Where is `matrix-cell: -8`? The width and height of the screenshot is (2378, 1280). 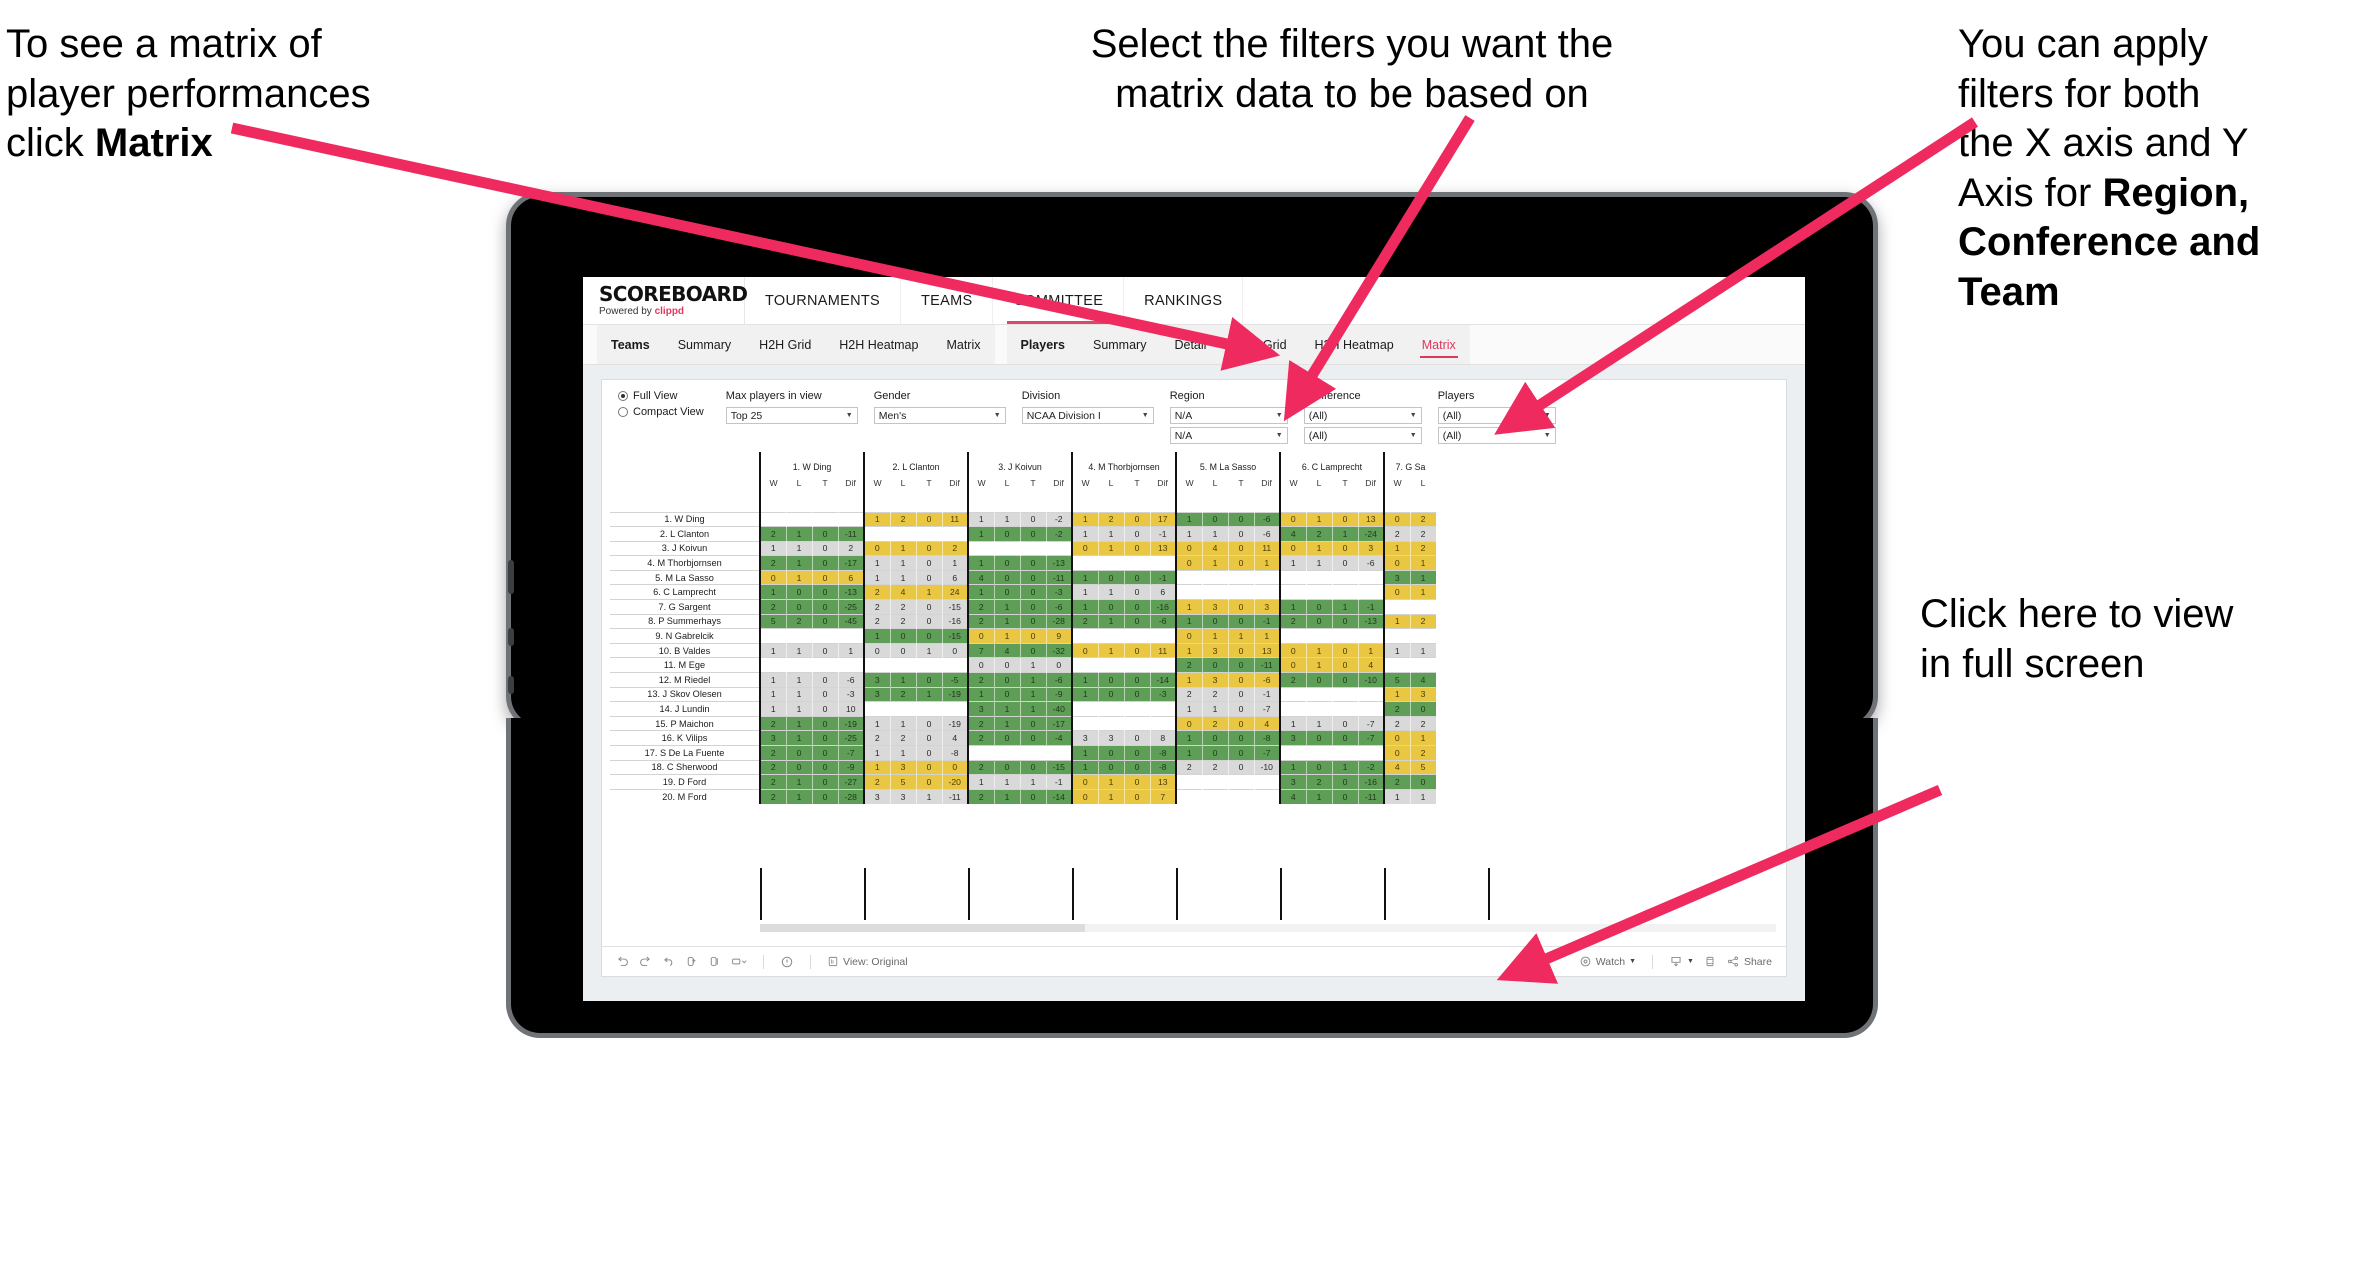 matrix-cell: -8 is located at coordinates (1163, 767).